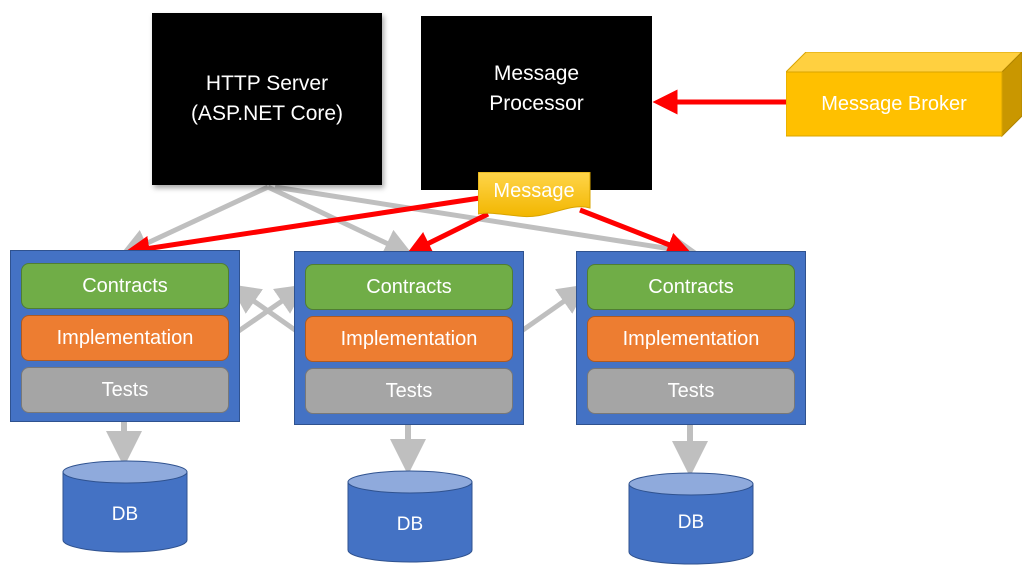  I want to click on database-3: DB, so click(691, 519).